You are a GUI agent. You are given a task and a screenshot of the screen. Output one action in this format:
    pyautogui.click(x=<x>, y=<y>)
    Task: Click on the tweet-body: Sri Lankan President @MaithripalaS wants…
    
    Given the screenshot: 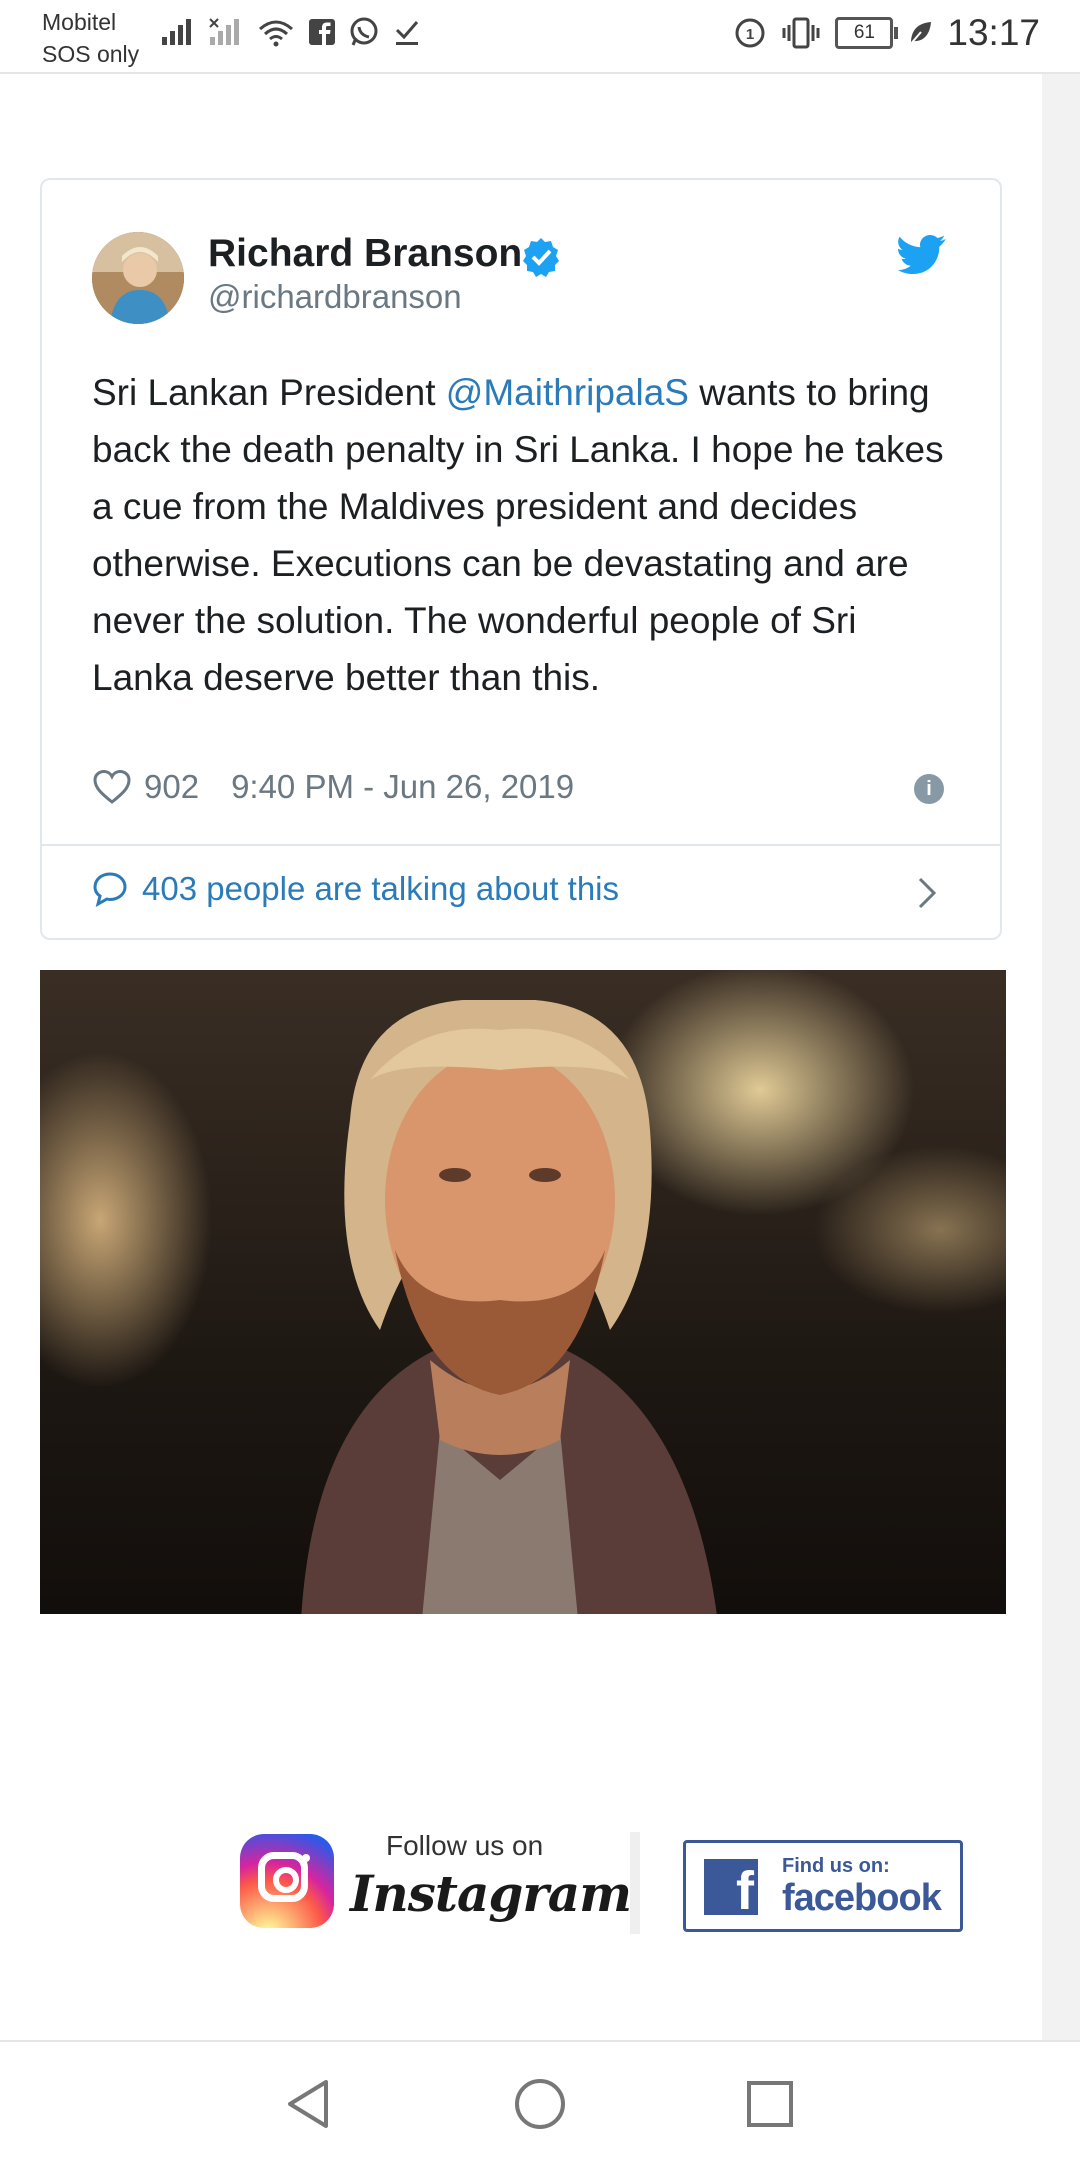 What is the action you would take?
    pyautogui.click(x=527, y=535)
    